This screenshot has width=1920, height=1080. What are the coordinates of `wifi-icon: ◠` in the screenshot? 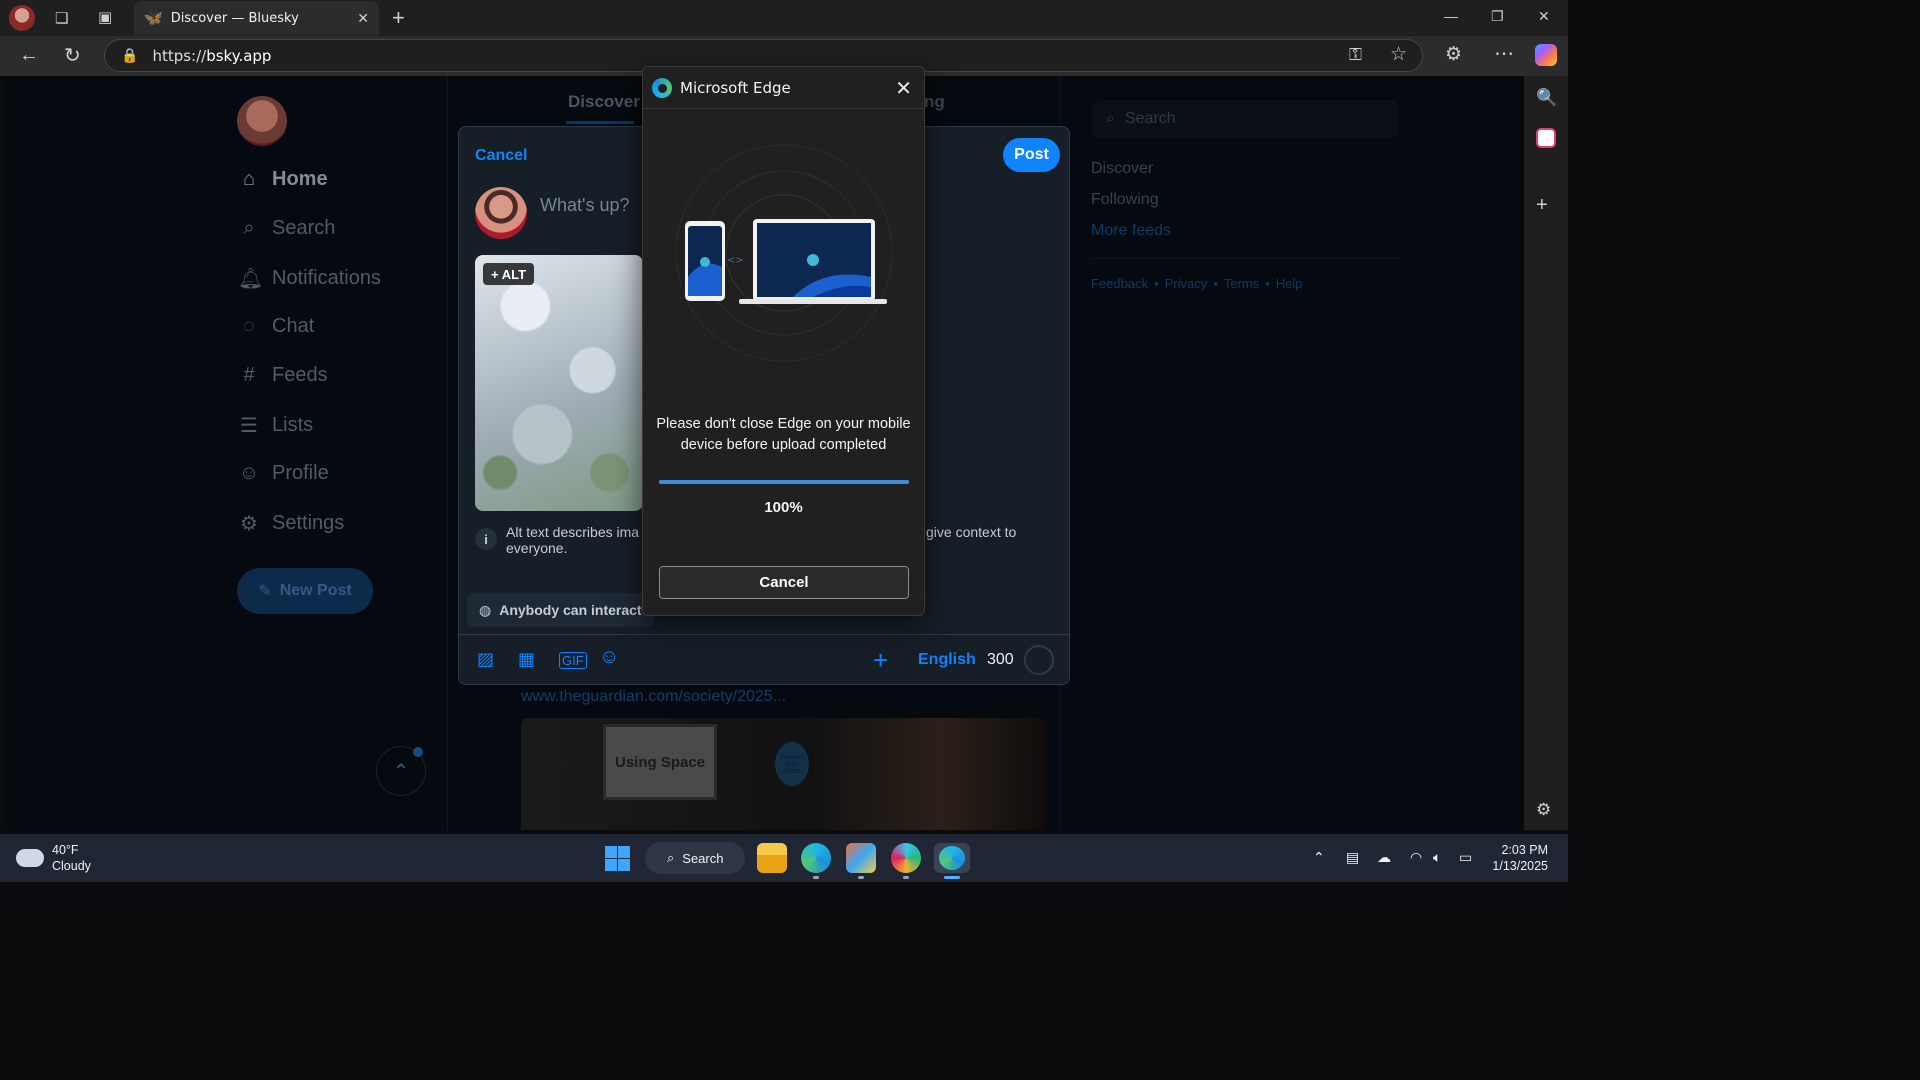 It's located at (1416, 857).